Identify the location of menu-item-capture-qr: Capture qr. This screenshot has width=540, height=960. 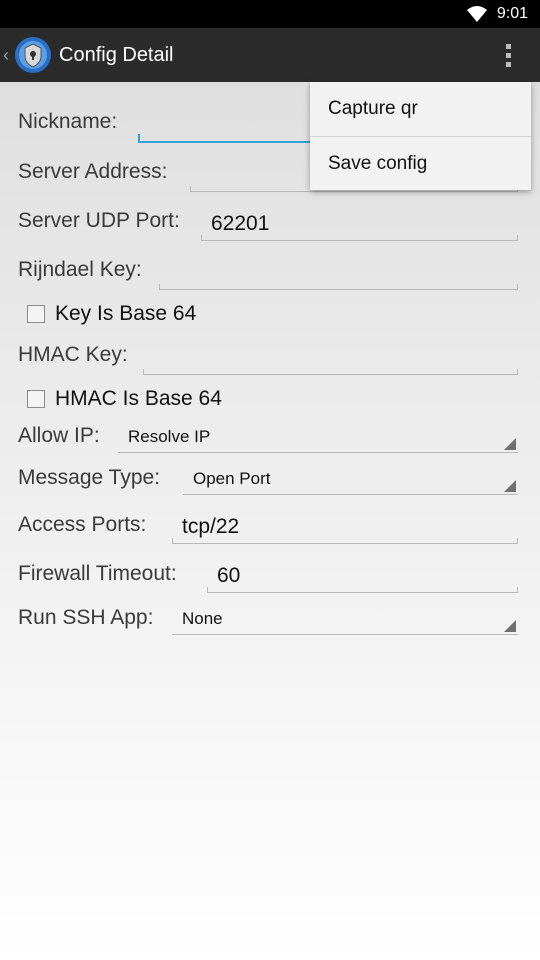
(420, 109).